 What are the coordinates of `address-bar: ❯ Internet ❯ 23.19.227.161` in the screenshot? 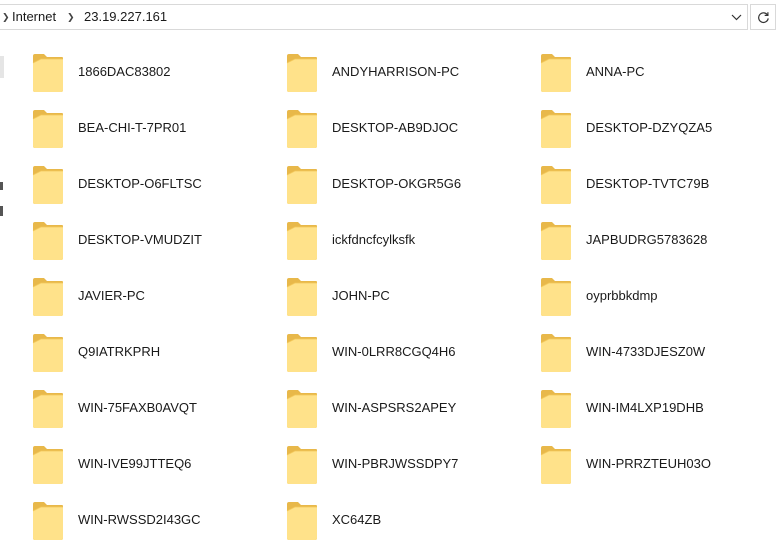 It's located at (374, 17).